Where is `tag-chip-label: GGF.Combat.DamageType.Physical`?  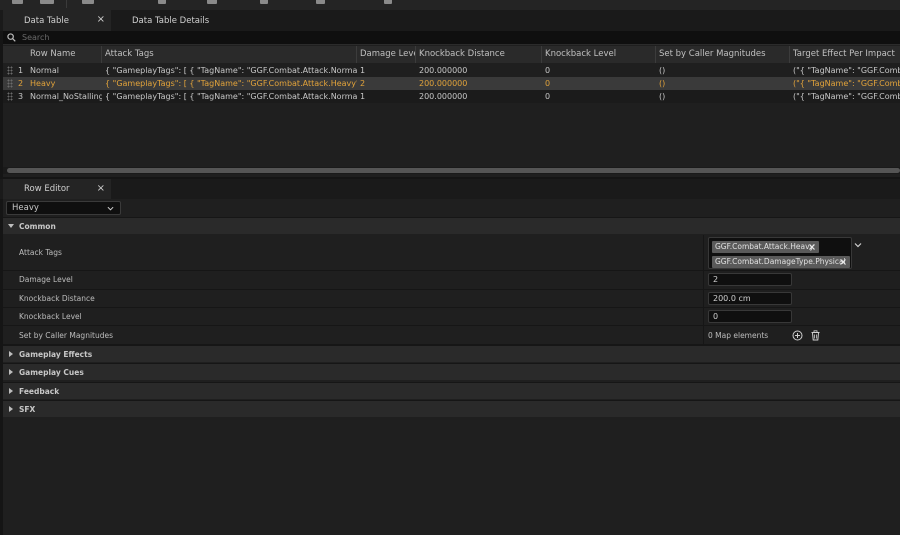
tag-chip-label: GGF.Combat.DamageType.Physical is located at coordinates (780, 261).